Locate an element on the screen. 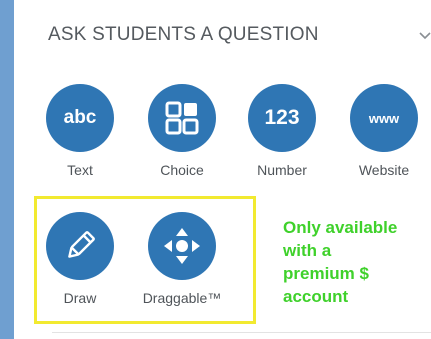 The height and width of the screenshot is (339, 431). tool-number-label: Number is located at coordinates (282, 170).